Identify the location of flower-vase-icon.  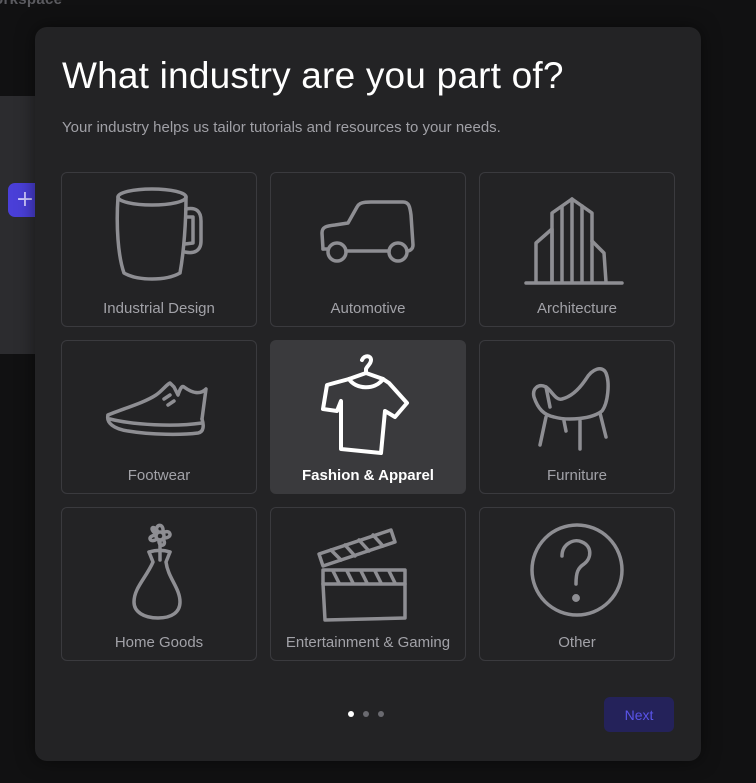
(159, 571).